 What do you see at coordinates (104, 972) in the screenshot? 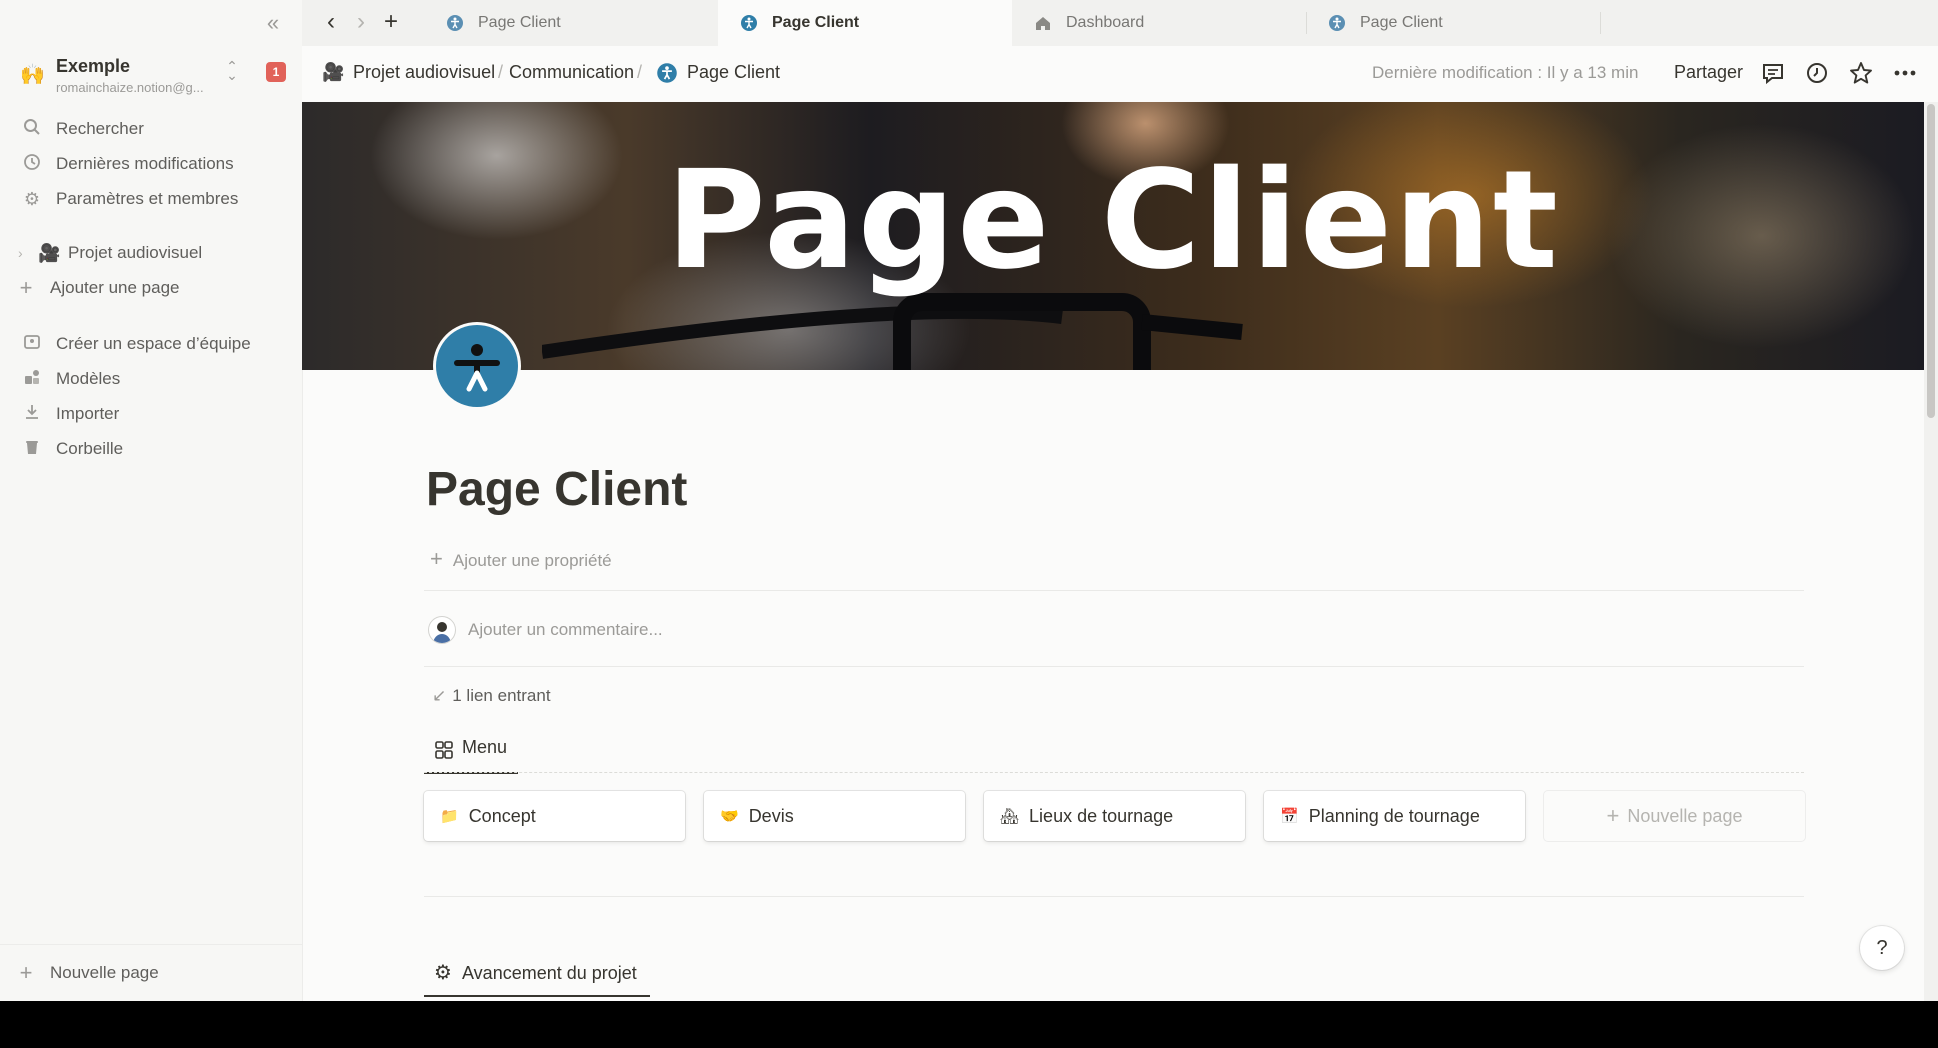
I see `sidebar-item-label: Nouvelle page` at bounding box center [104, 972].